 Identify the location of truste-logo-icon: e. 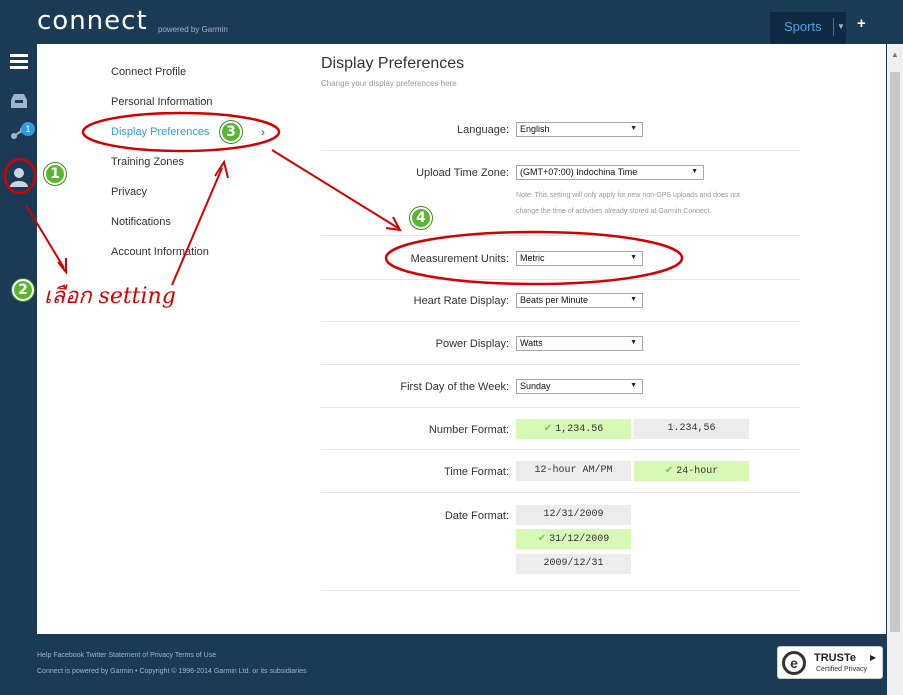
(794, 663).